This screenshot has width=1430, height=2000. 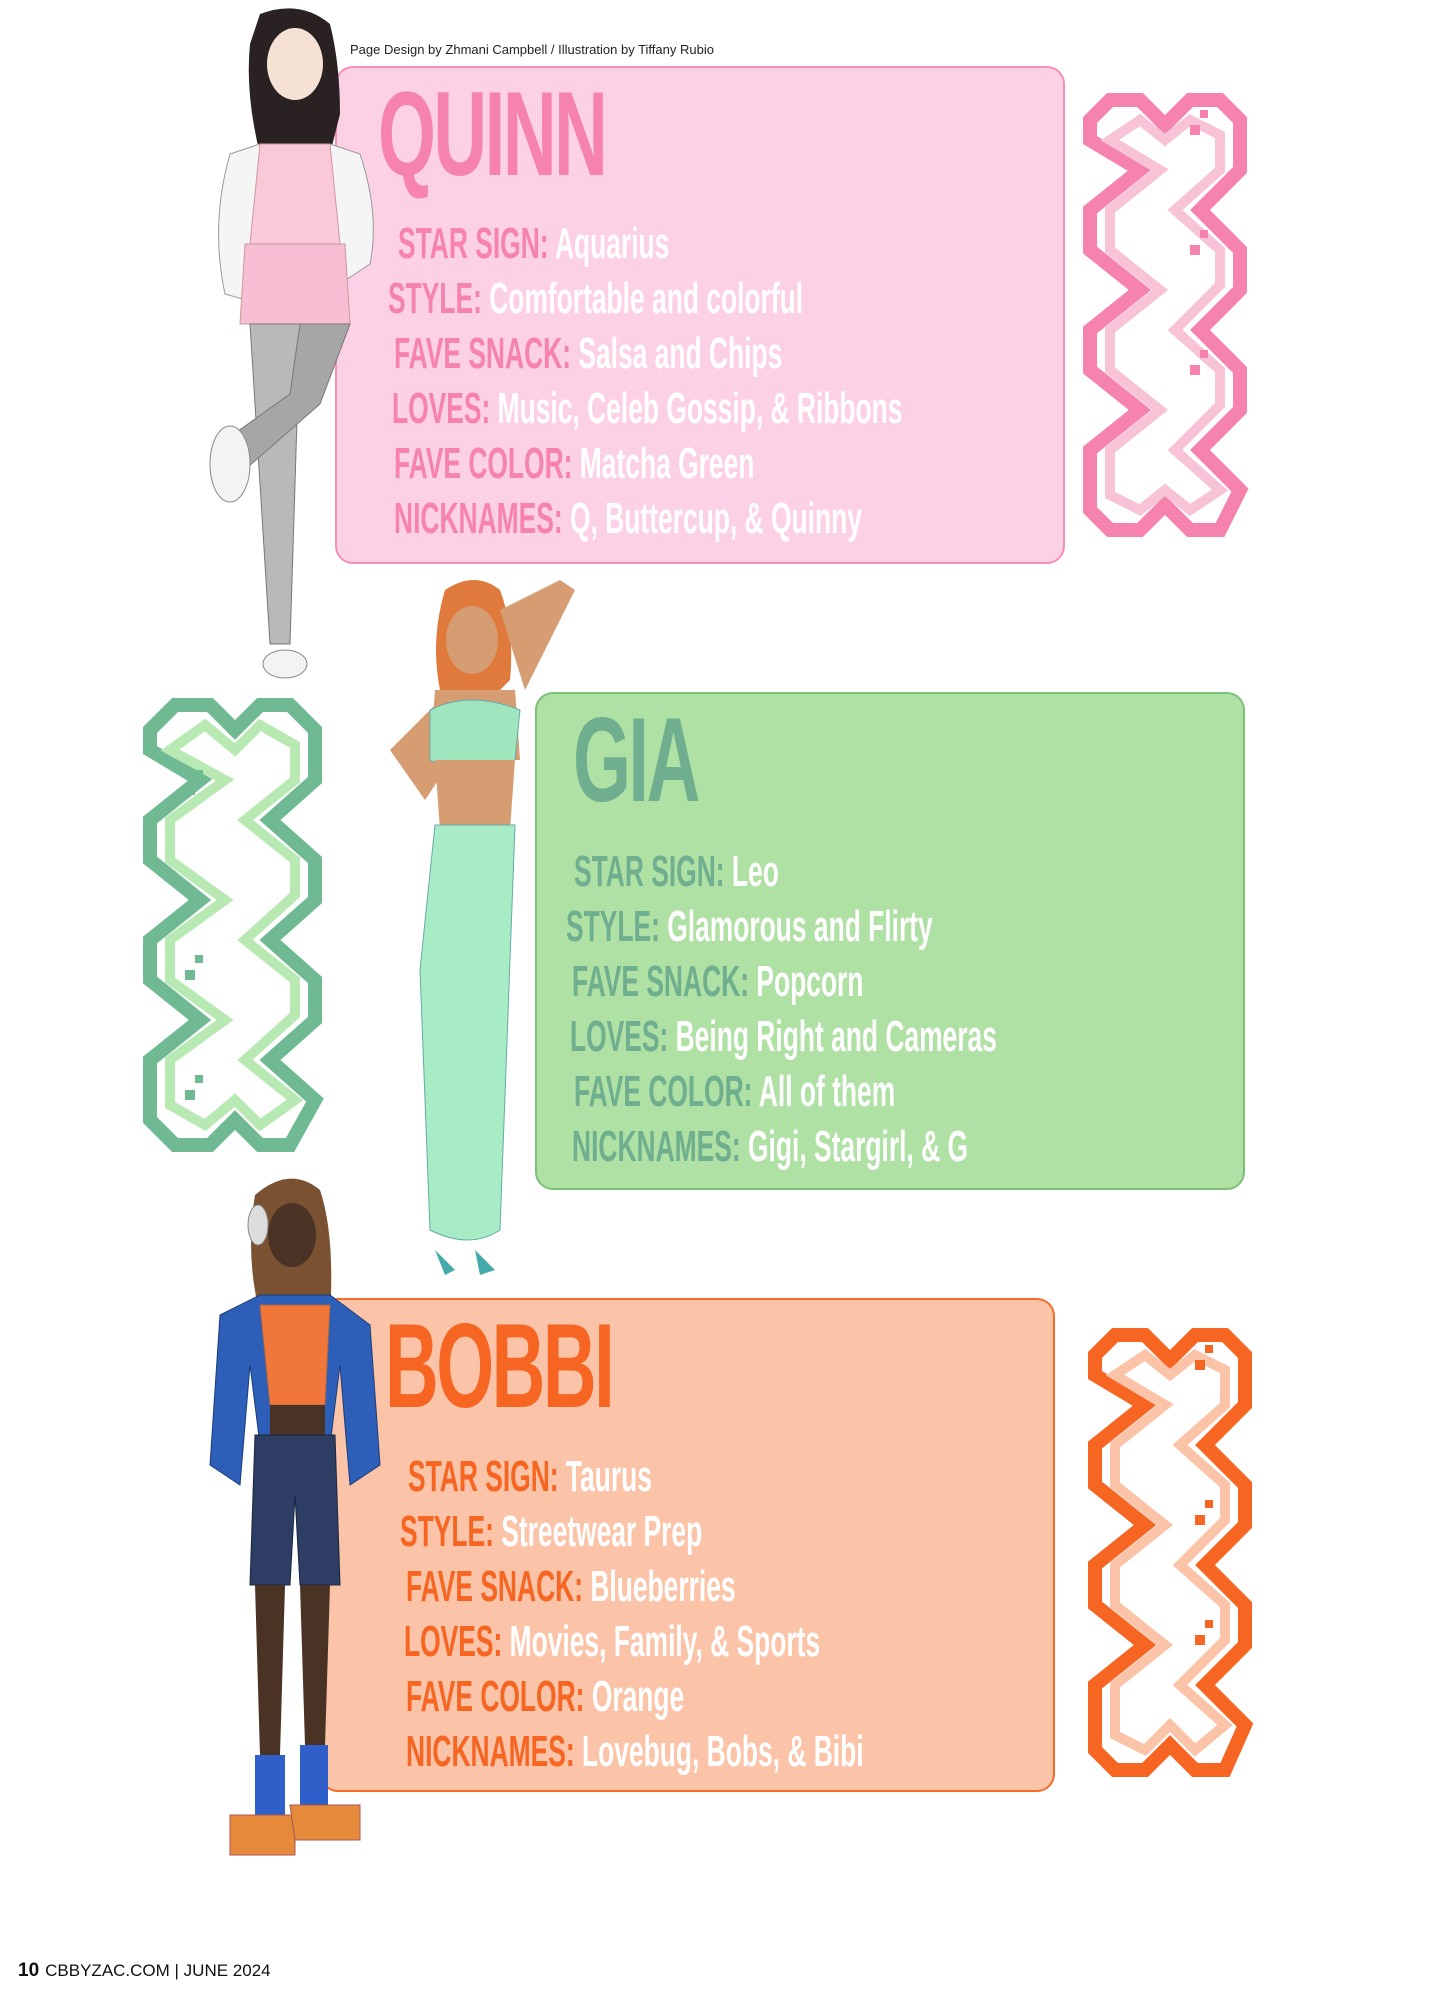 I want to click on field-value: Gigi, Stargirl, & G, so click(x=858, y=1146).